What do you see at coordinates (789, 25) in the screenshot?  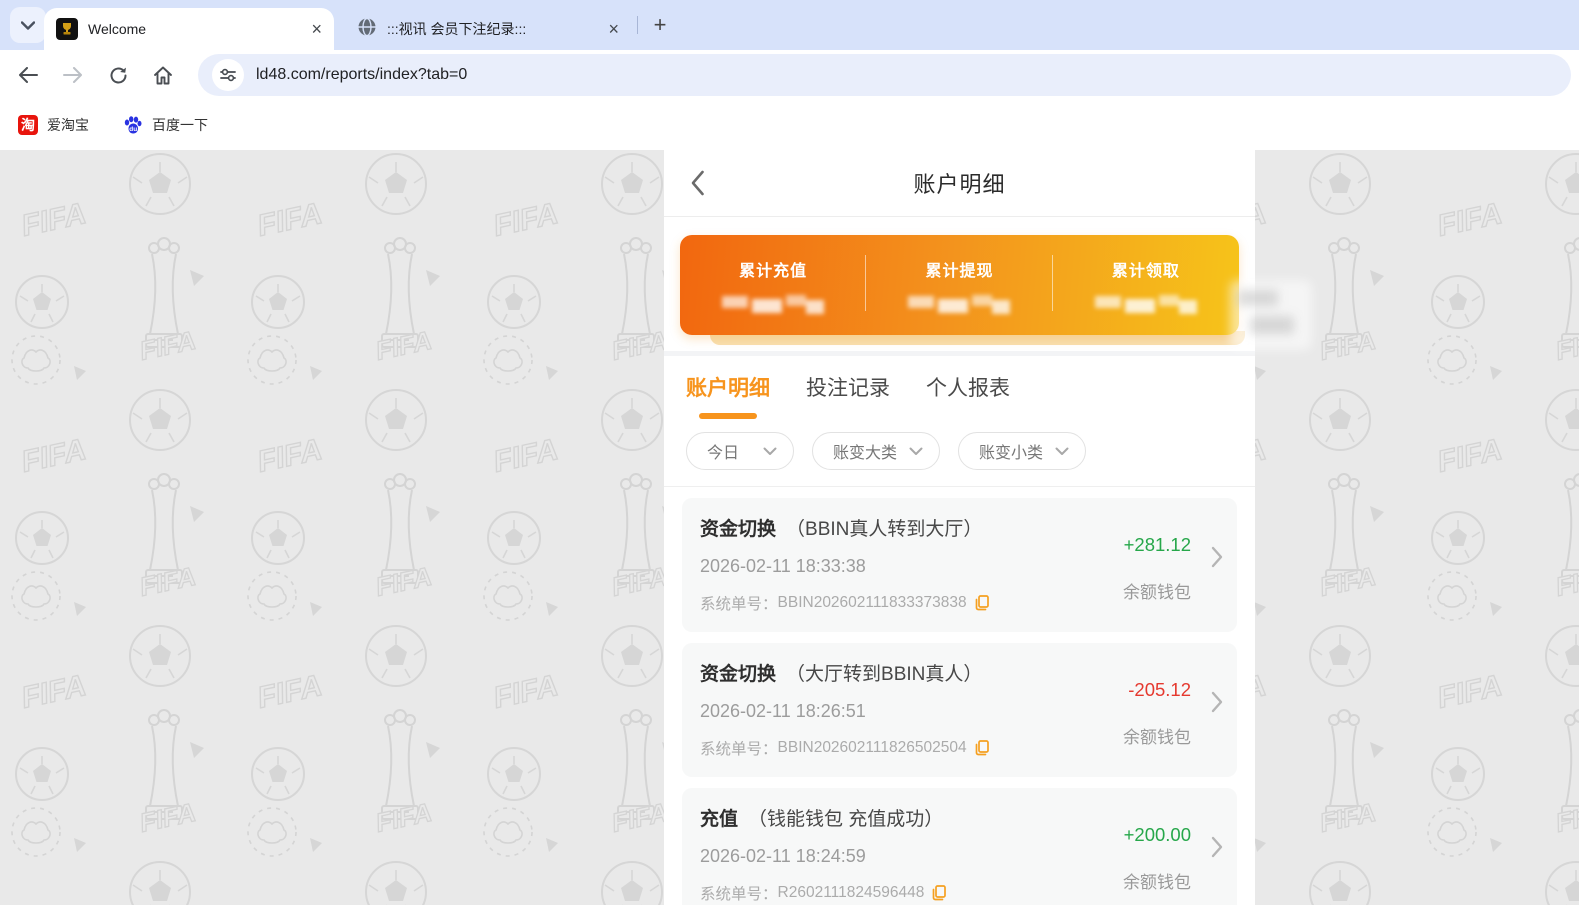 I see `tab-strip: Welcome × :::视讯 会员下注纪录::: × +` at bounding box center [789, 25].